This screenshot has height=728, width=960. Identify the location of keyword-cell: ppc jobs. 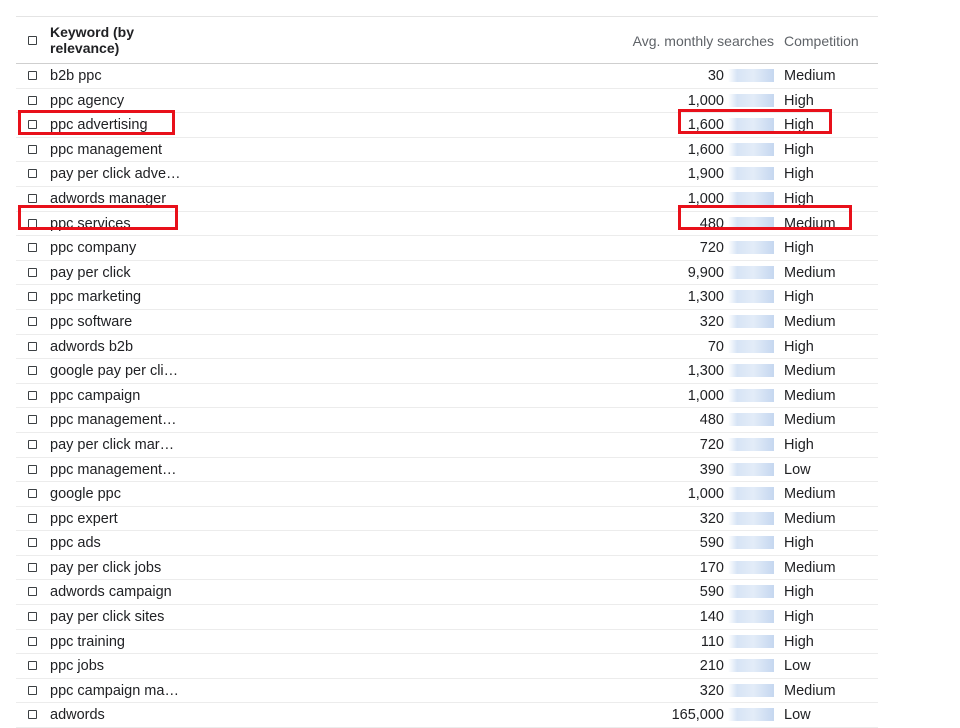
(77, 666).